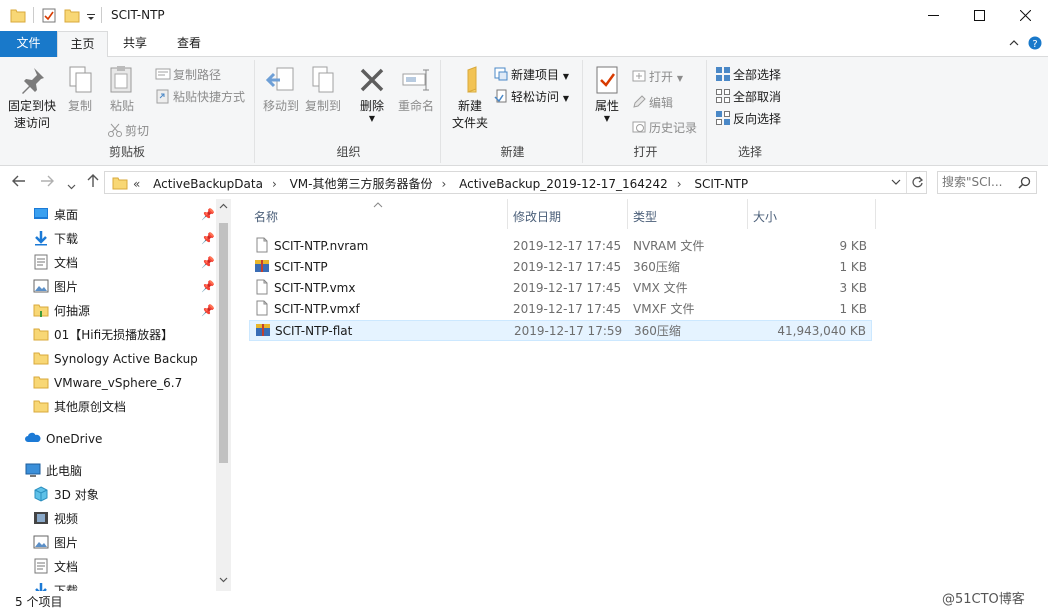  What do you see at coordinates (721, 184) in the screenshot?
I see `breadcrumb-item: SCIT-NTP` at bounding box center [721, 184].